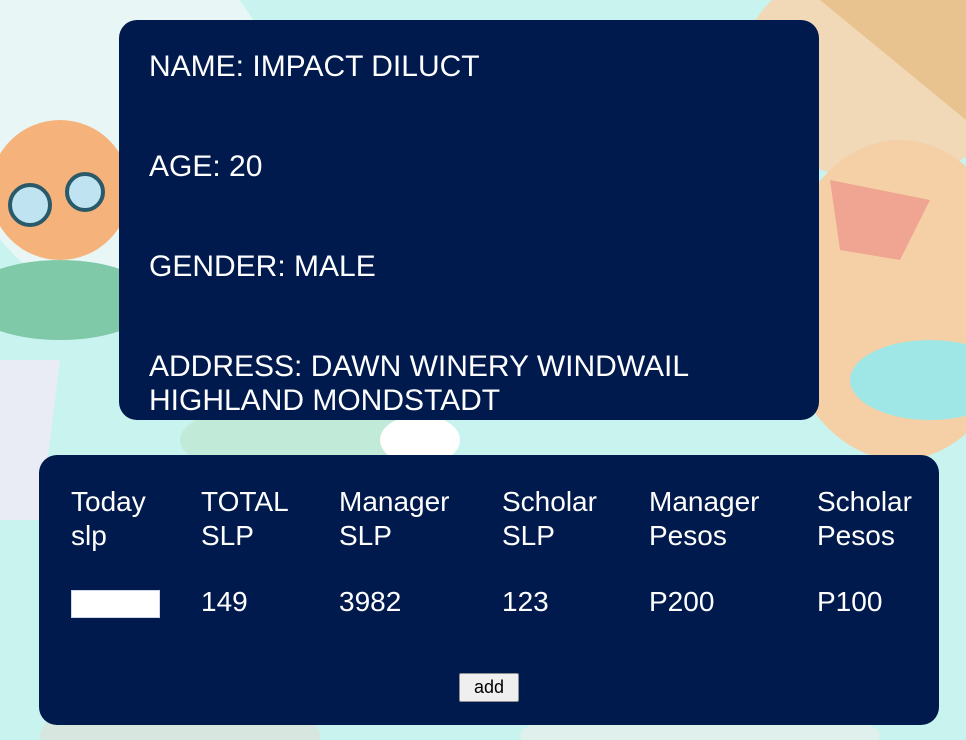 The image size is (966, 740). What do you see at coordinates (366, 66) in the screenshot?
I see `name-value: IMPACT DILUCT` at bounding box center [366, 66].